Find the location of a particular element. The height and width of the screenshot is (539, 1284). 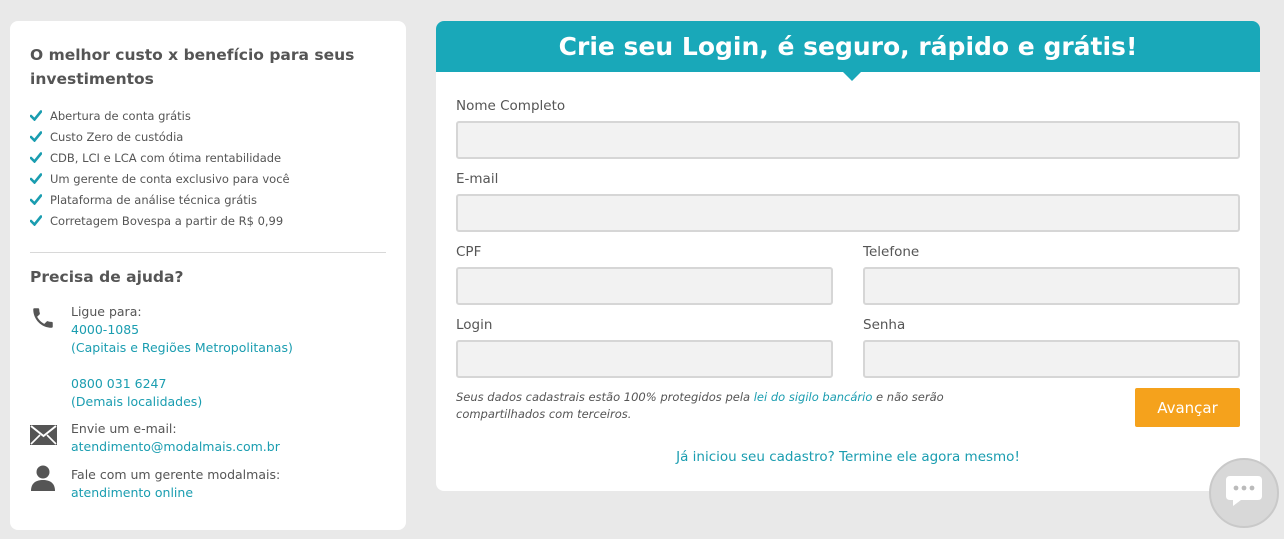

benefit-item: Corretagem Bovespa a partir de R$ 0,99 is located at coordinates (208, 220).